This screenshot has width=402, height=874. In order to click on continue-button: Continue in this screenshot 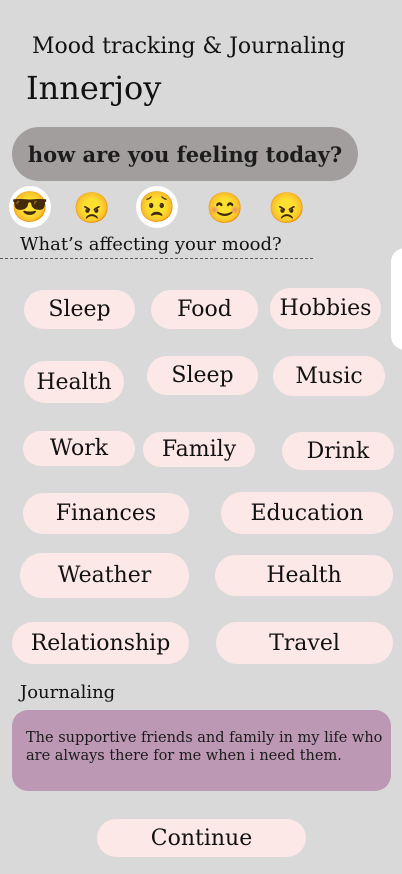, I will do `click(201, 838)`.